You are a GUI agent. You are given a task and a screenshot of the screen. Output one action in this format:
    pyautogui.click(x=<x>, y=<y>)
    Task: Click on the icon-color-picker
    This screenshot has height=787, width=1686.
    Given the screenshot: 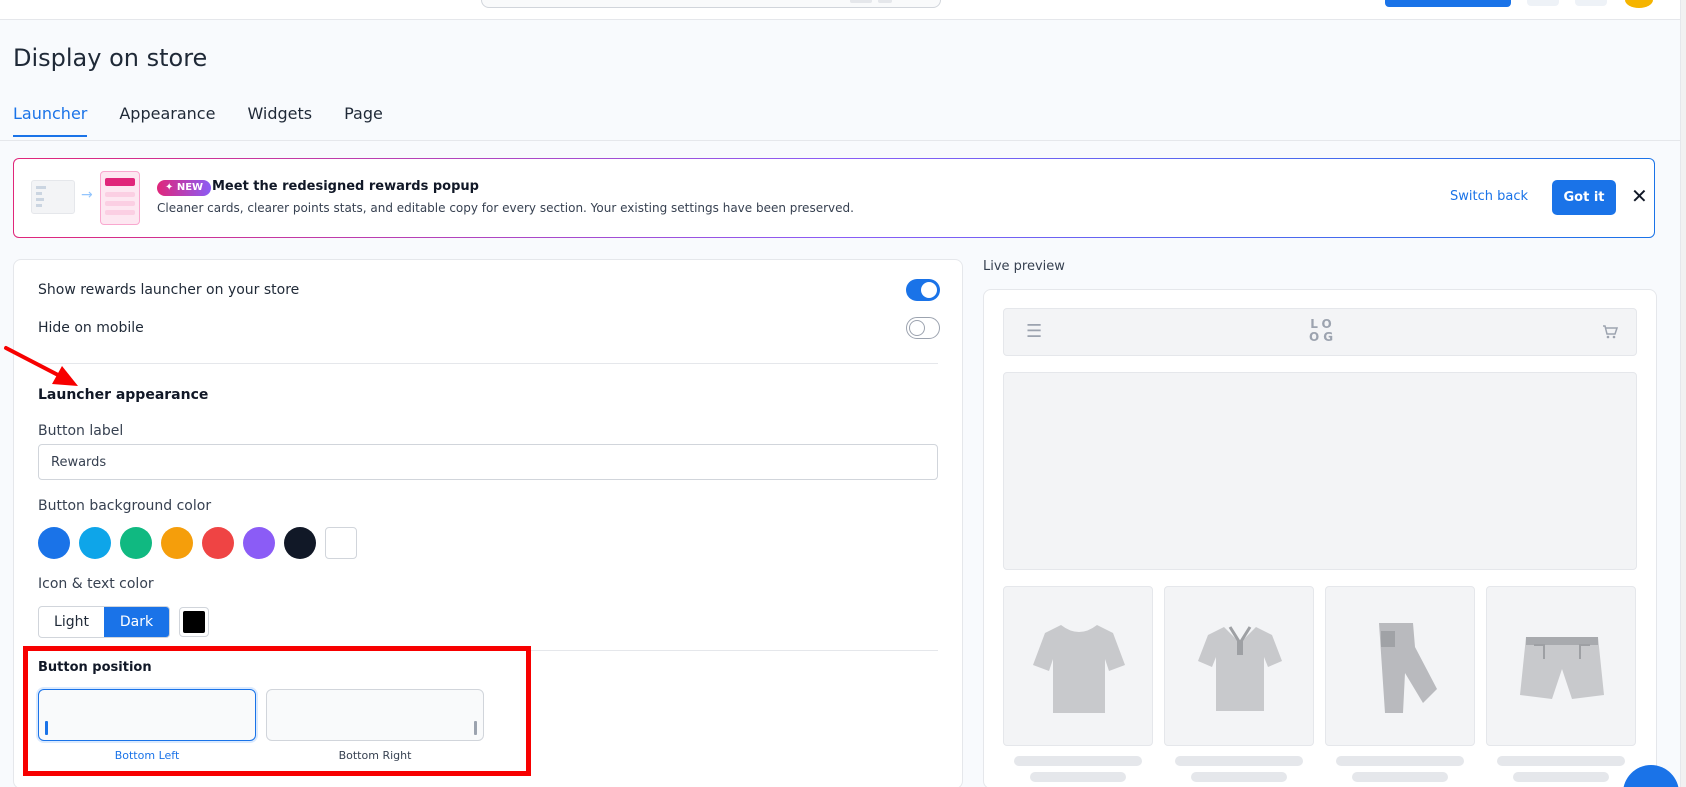 What is the action you would take?
    pyautogui.click(x=194, y=622)
    